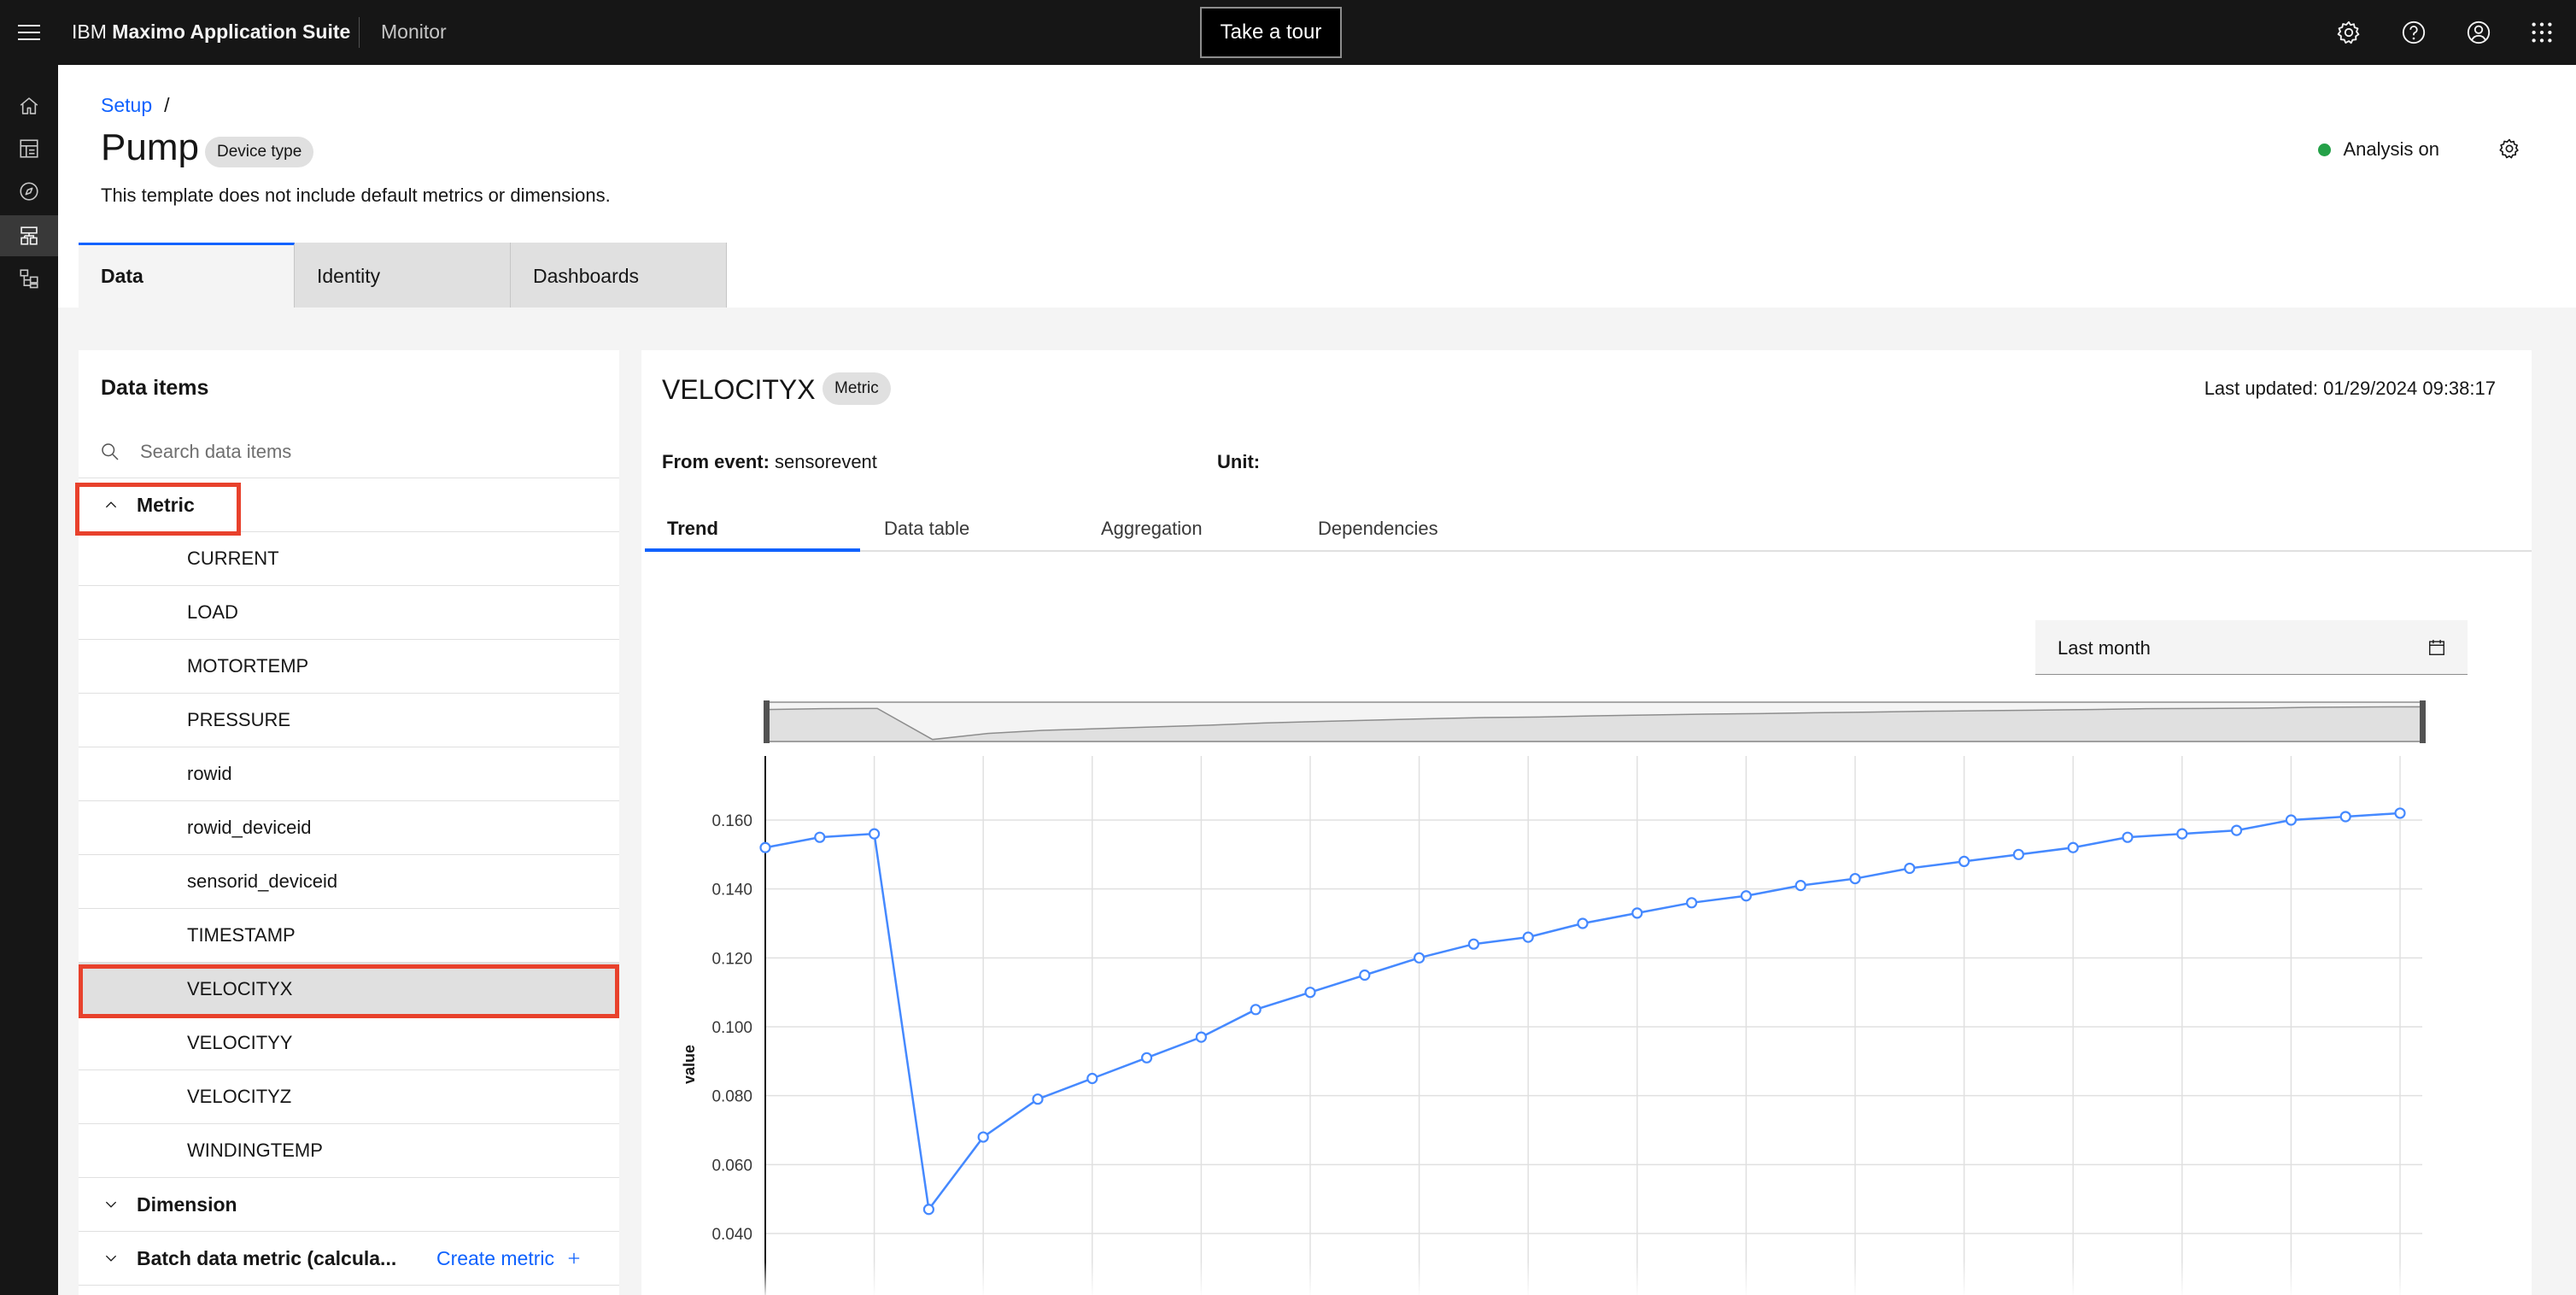 The width and height of the screenshot is (2576, 1295). I want to click on list-item-current: CURRENT, so click(349, 559).